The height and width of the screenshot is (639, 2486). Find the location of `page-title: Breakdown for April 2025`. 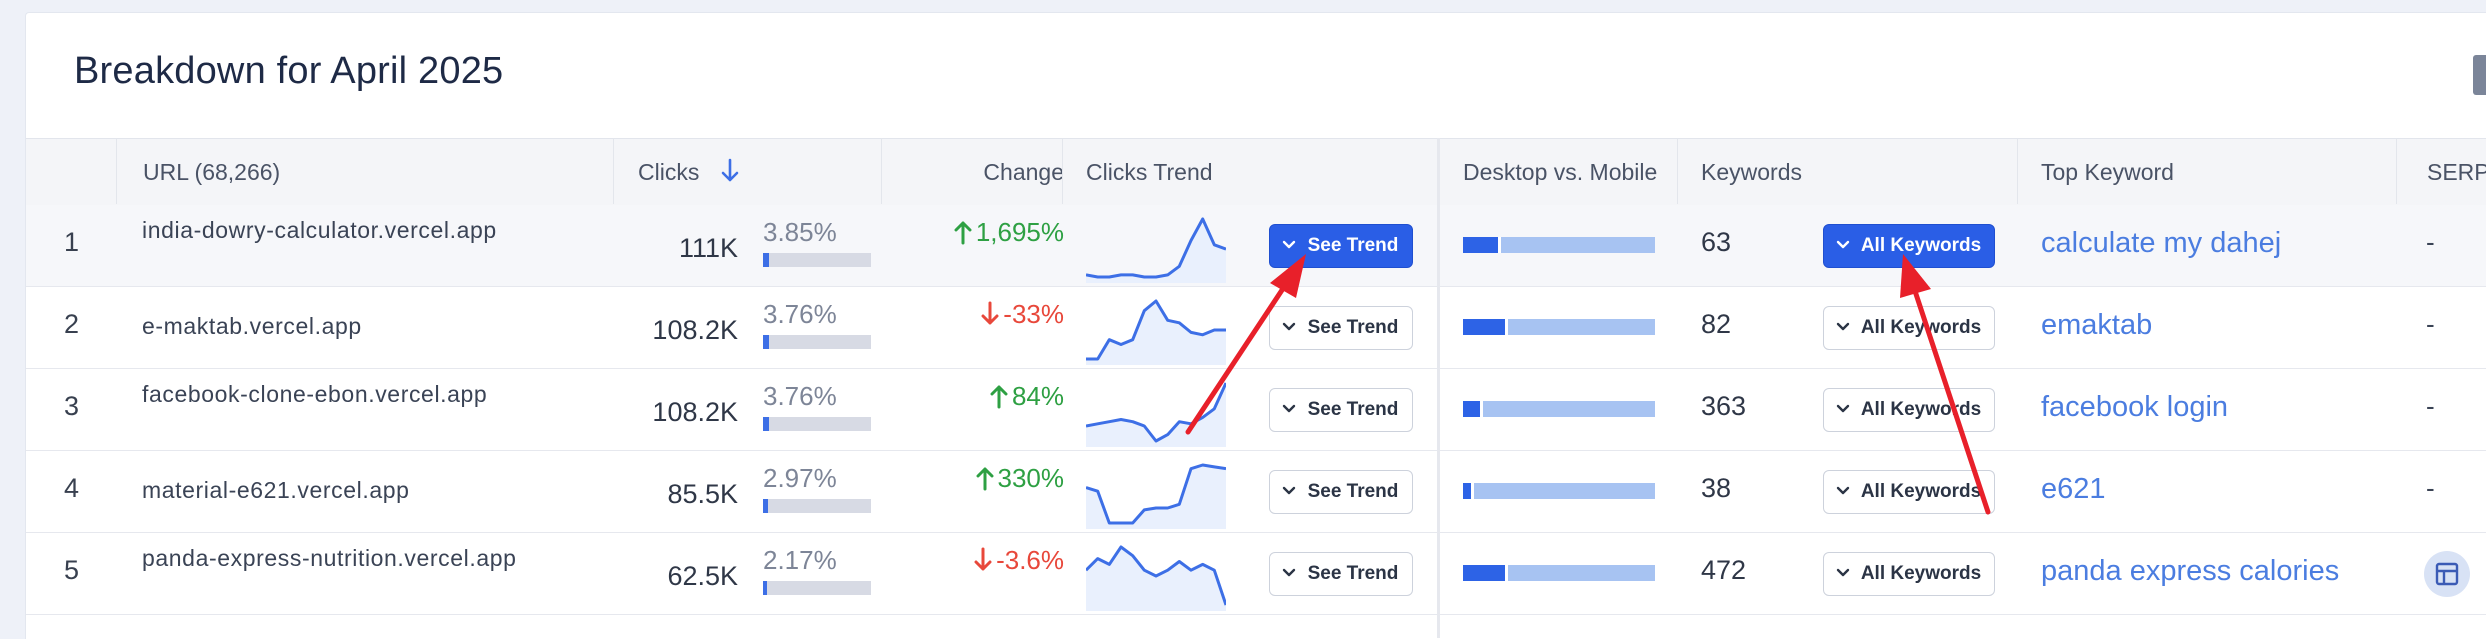

page-title: Breakdown for April 2025 is located at coordinates (289, 71).